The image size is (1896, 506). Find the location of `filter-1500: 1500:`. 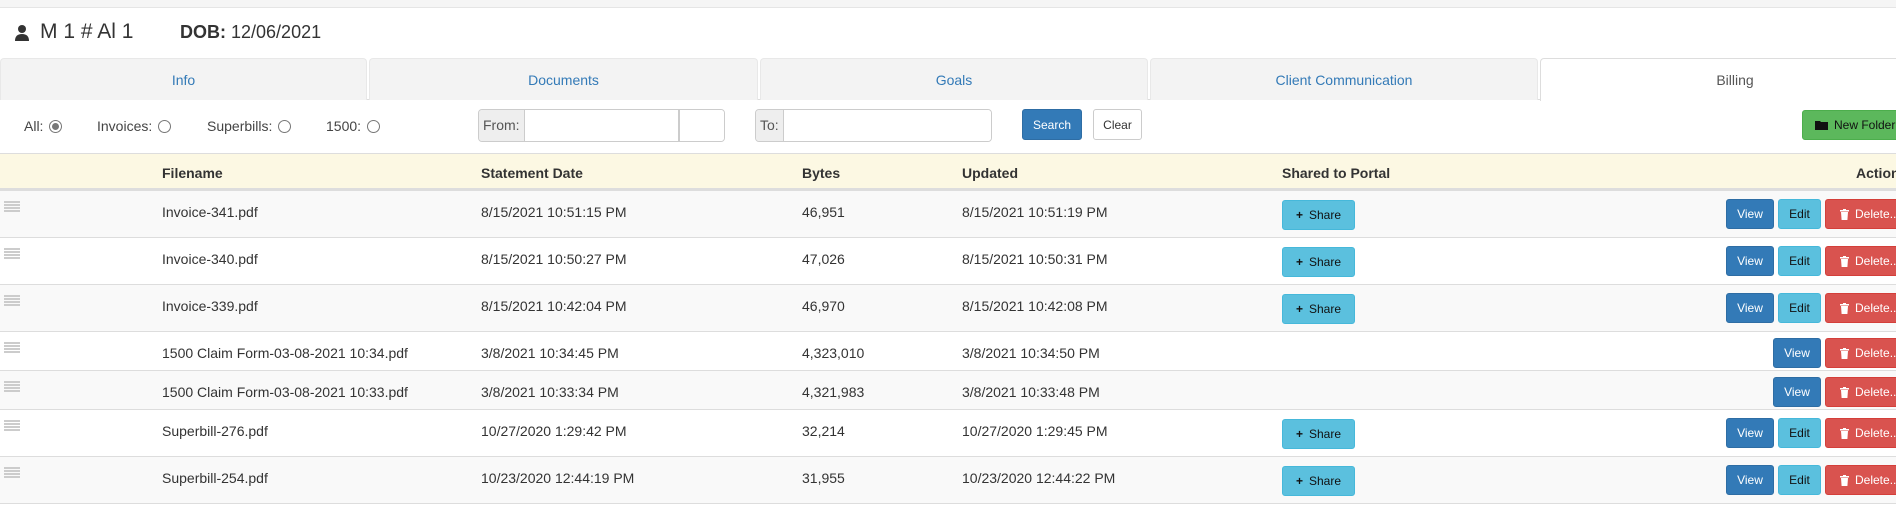

filter-1500: 1500: is located at coordinates (353, 126).